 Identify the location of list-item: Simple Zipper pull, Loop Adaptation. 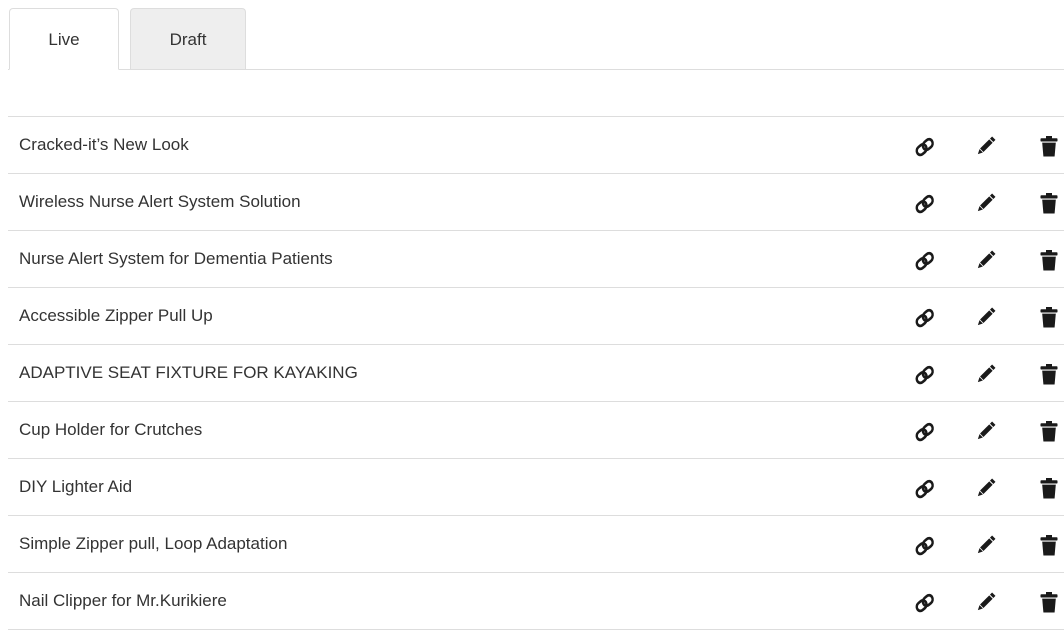
(536, 544).